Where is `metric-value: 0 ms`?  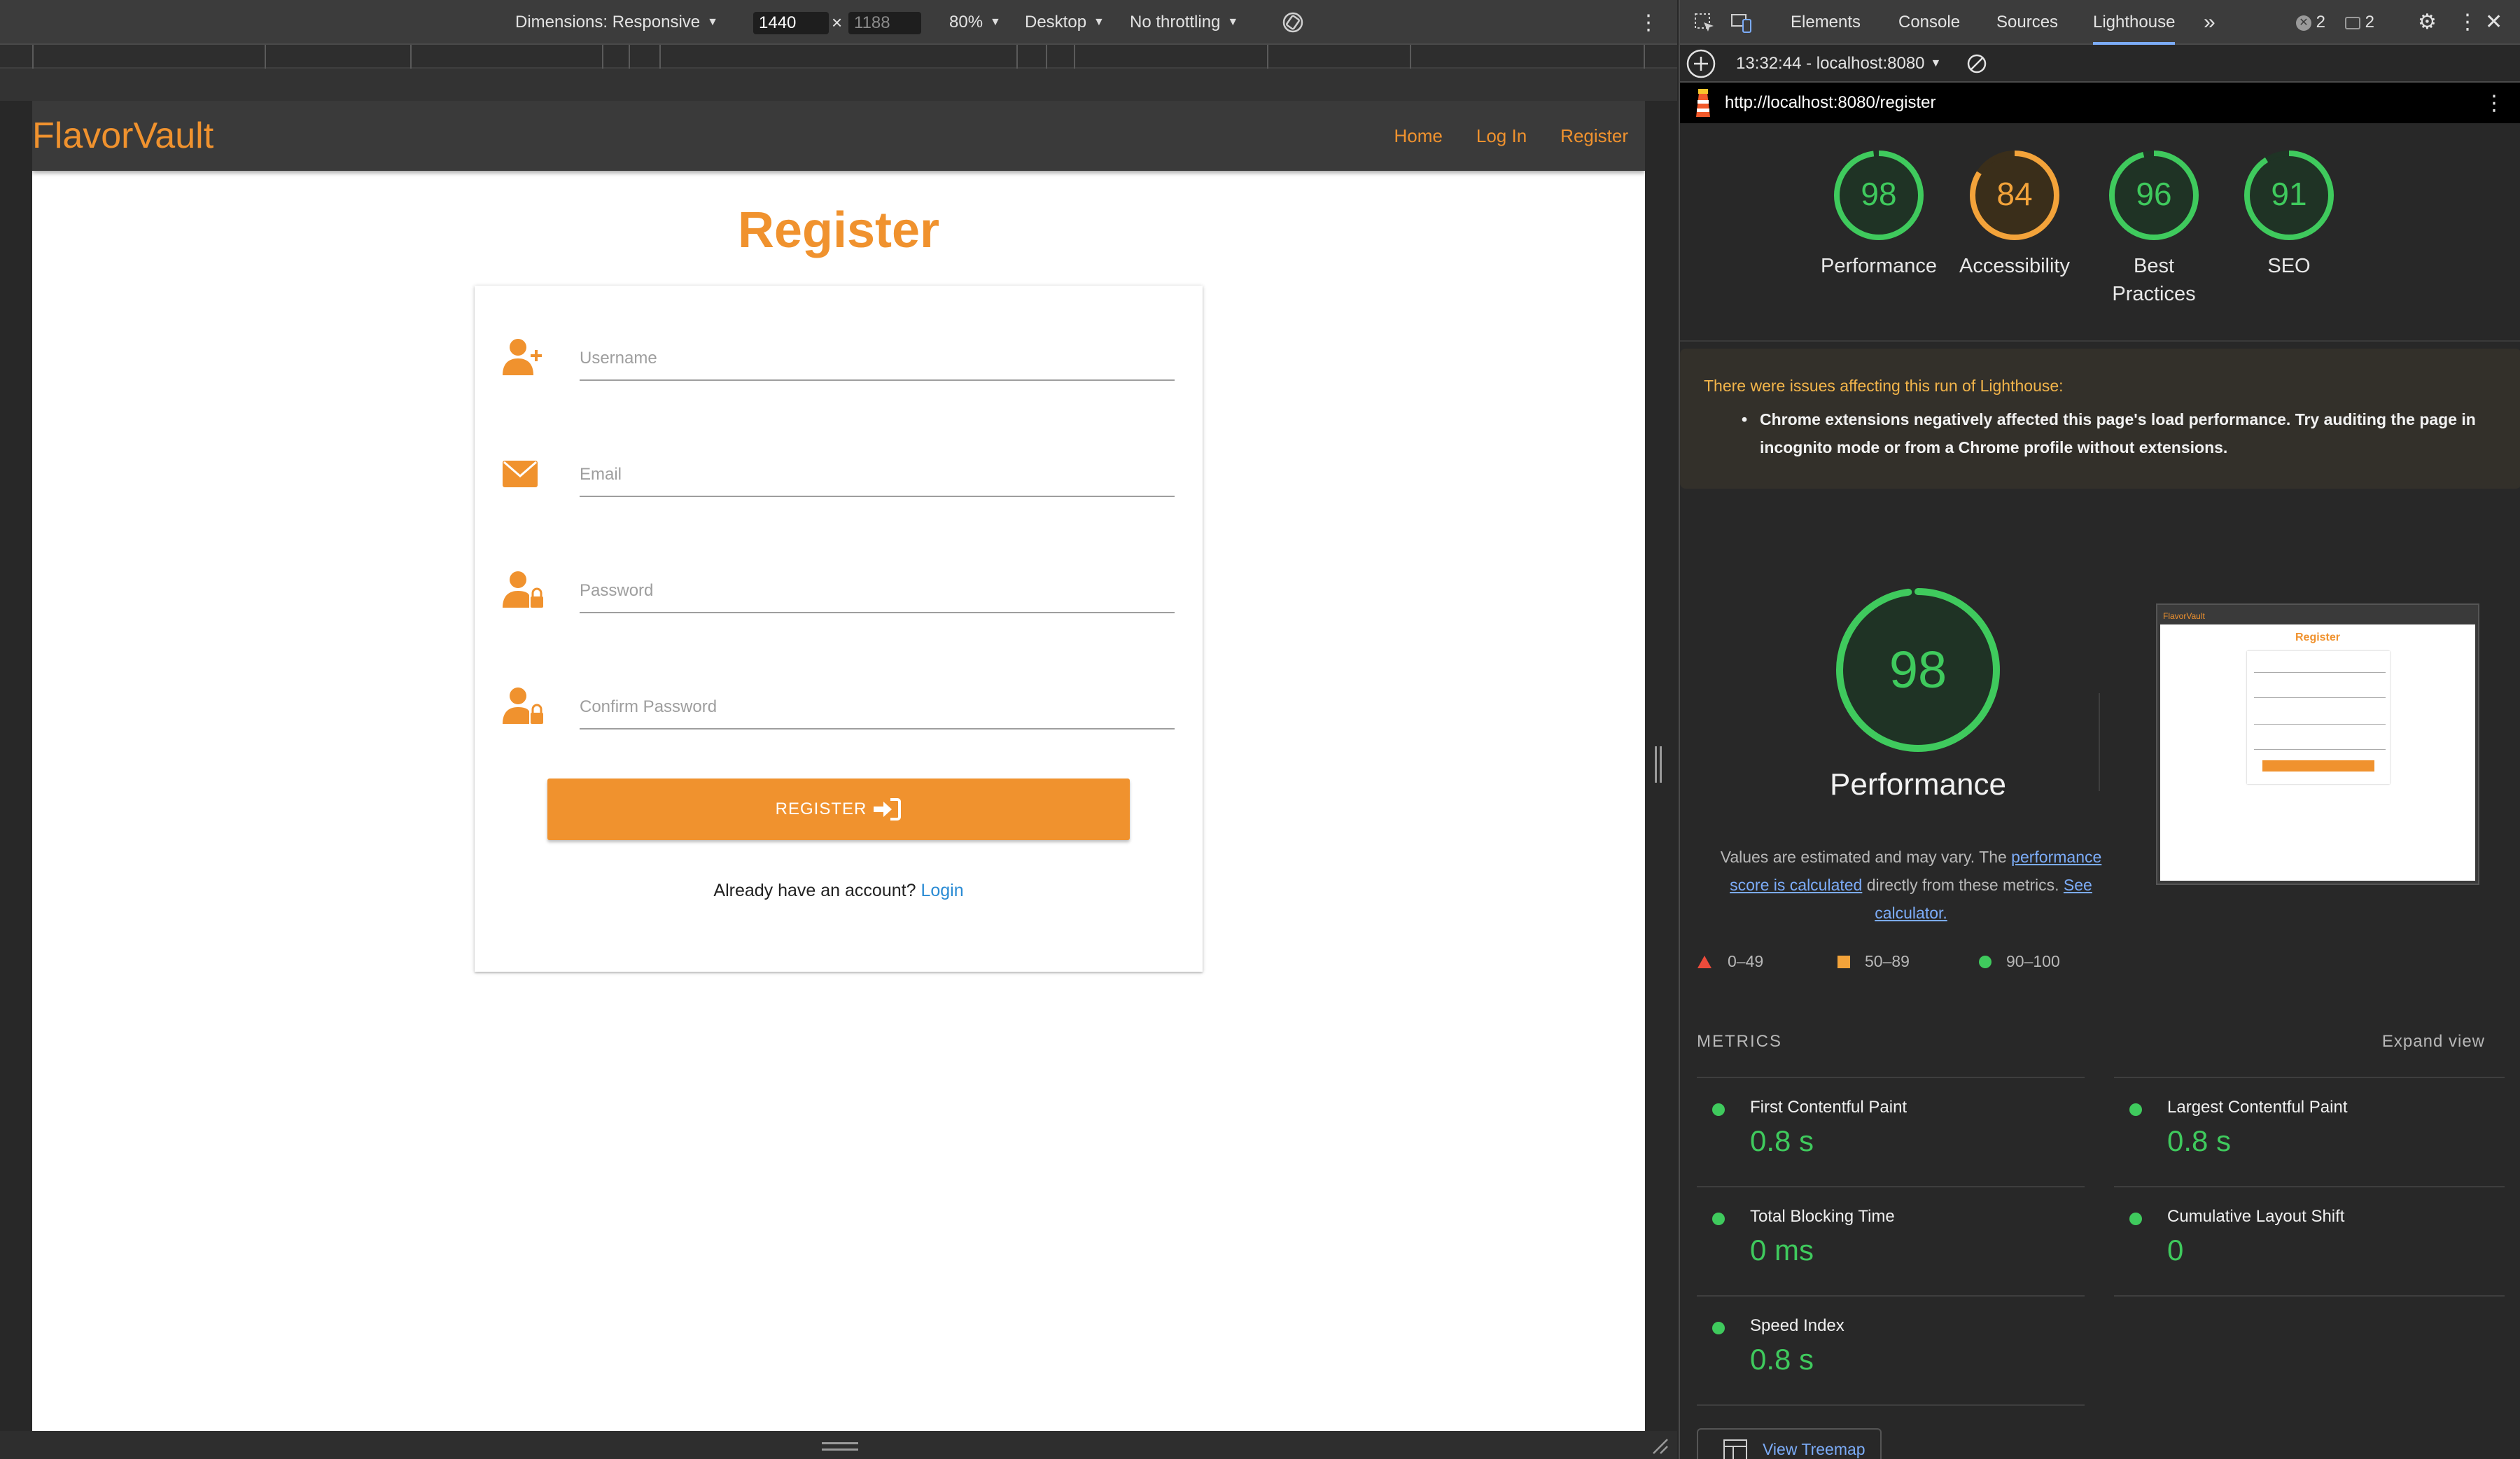
metric-value: 0 ms is located at coordinates (1782, 1250).